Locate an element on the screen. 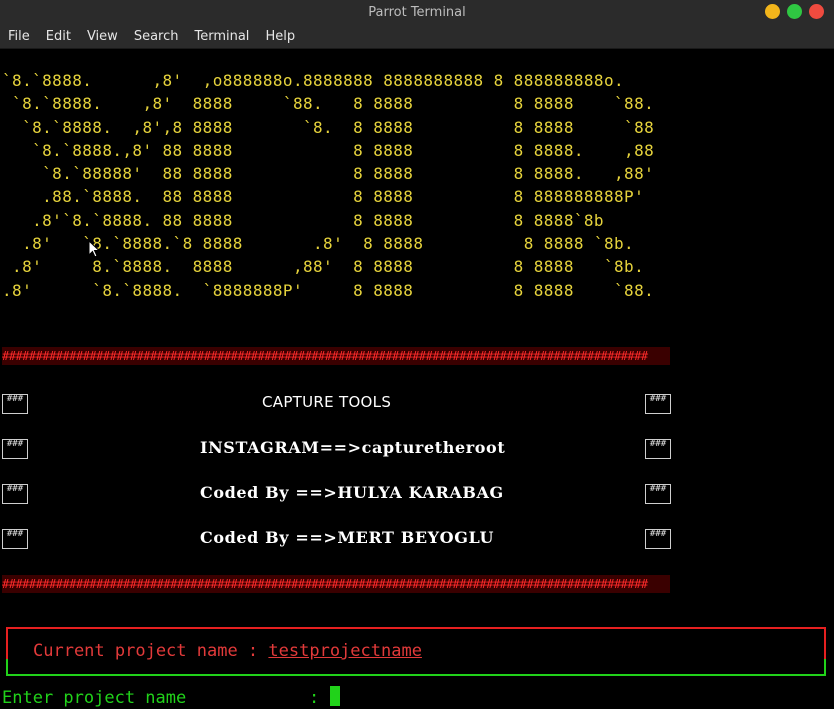 Image resolution: width=834 pixels, height=709 pixels. instagram-text: INSTAGRAM==>capturetheroot is located at coordinates (353, 447).